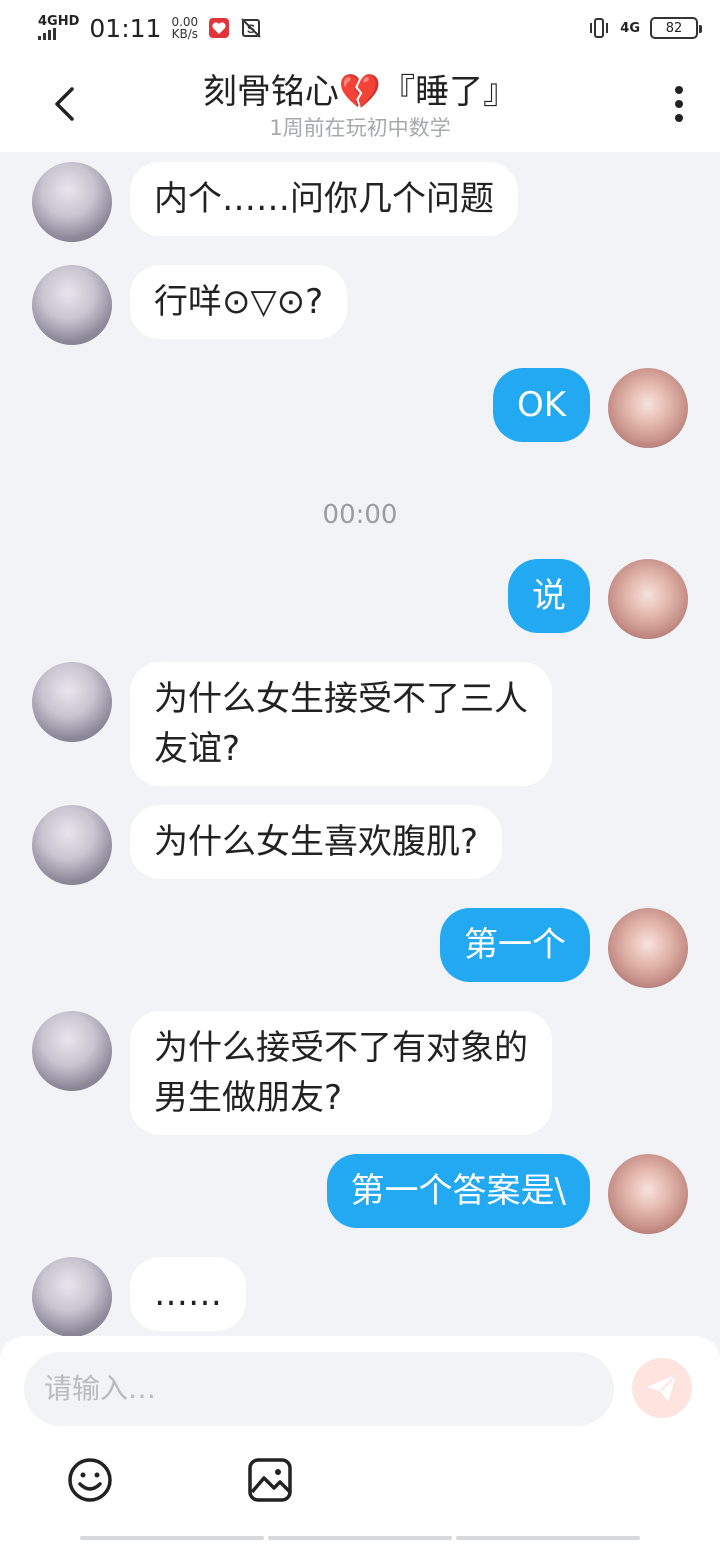  What do you see at coordinates (197, 749) in the screenshot?
I see `message-line: 友谊?` at bounding box center [197, 749].